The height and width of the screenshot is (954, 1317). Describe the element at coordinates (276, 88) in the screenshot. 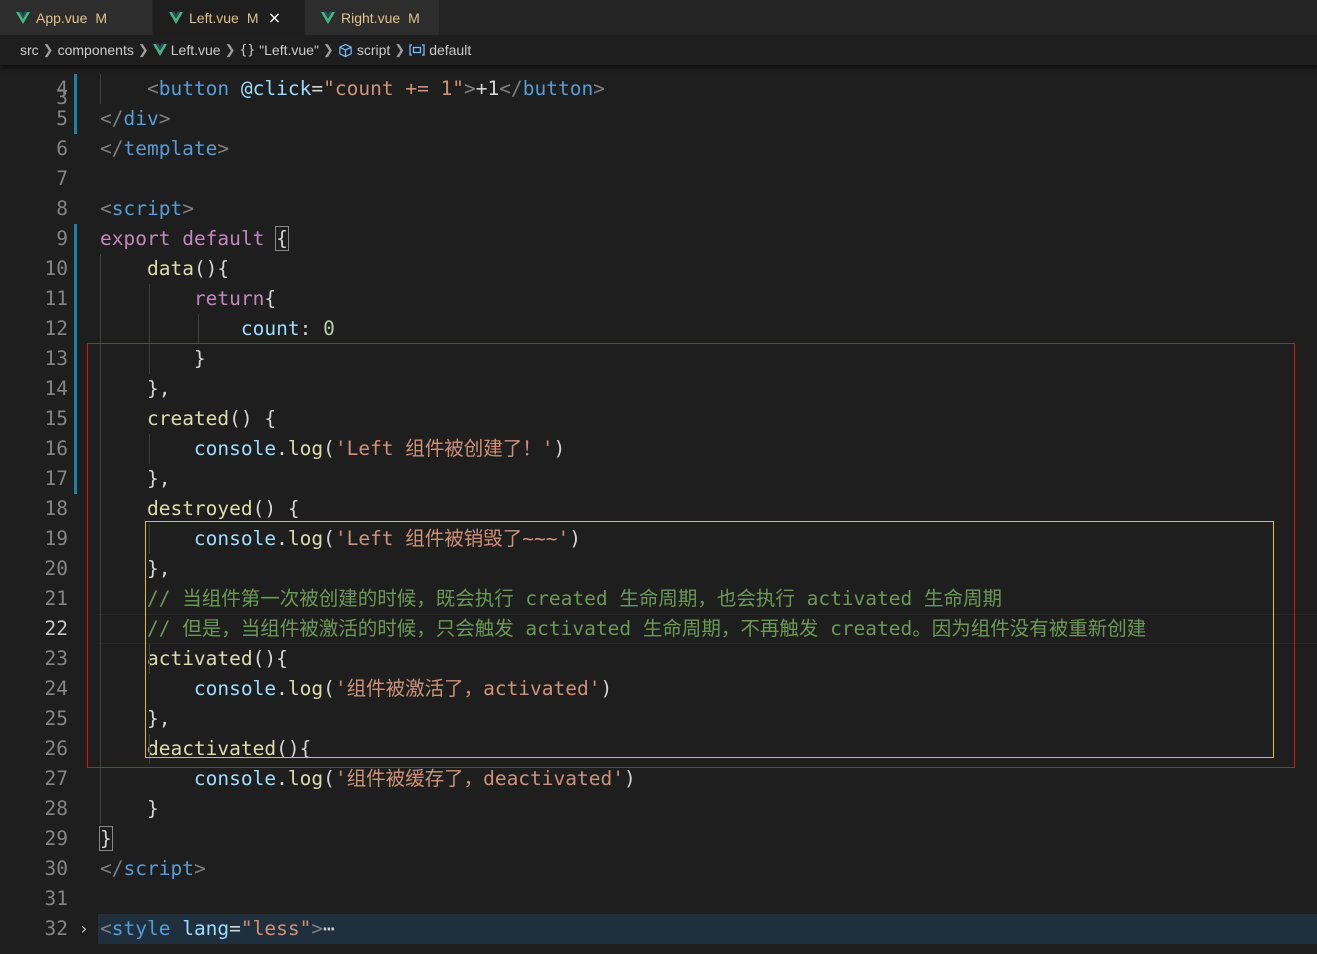

I see `code-token: @click` at that location.